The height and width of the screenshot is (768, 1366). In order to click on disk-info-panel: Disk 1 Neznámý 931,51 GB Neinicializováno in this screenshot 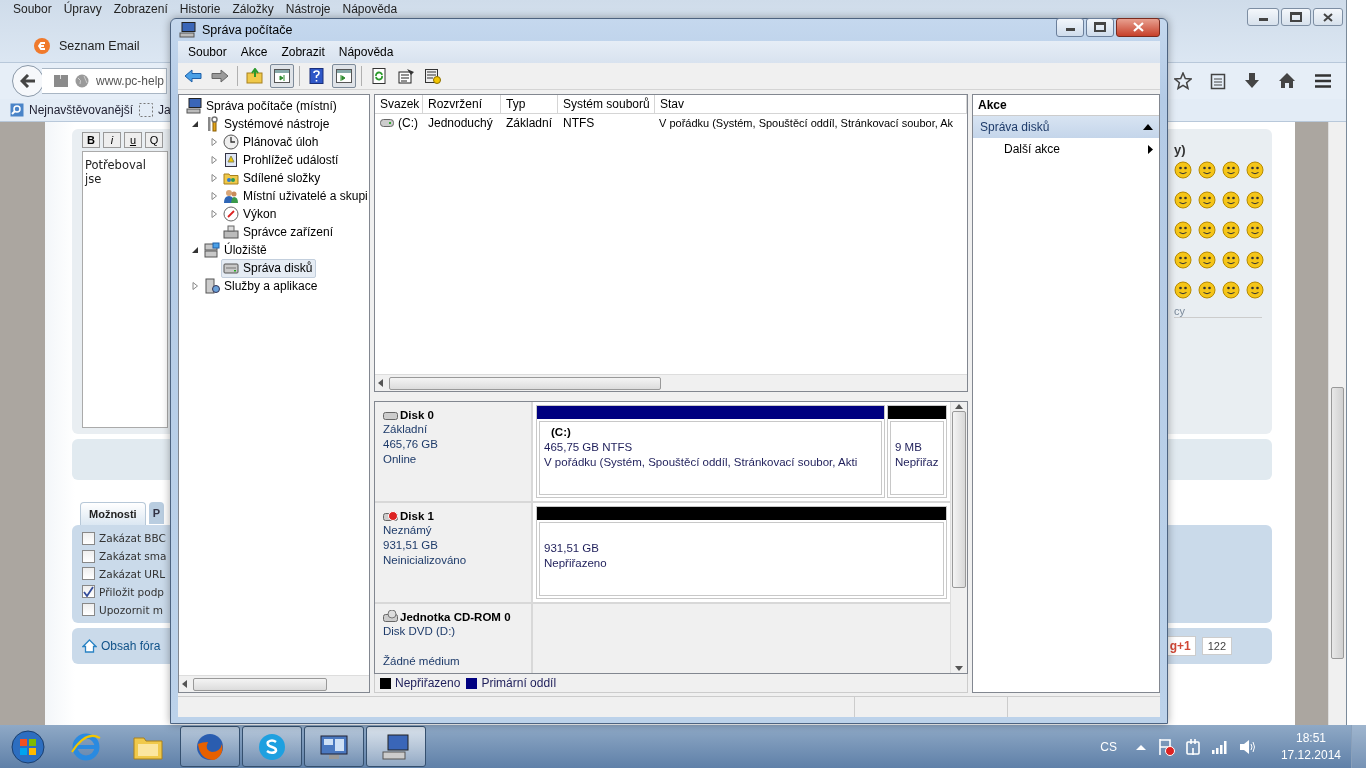, I will do `click(454, 552)`.